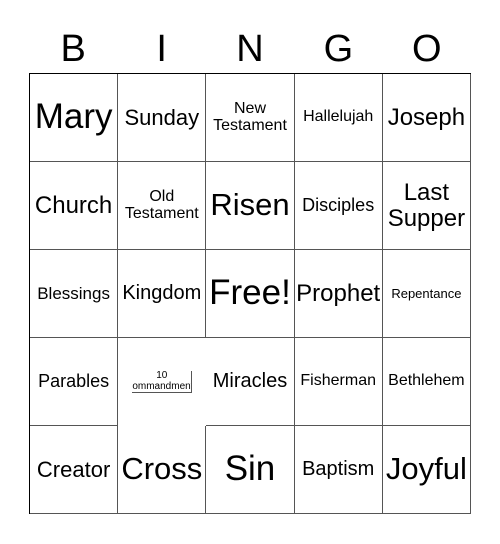  What do you see at coordinates (161, 49) in the screenshot?
I see `header-letter-i: I` at bounding box center [161, 49].